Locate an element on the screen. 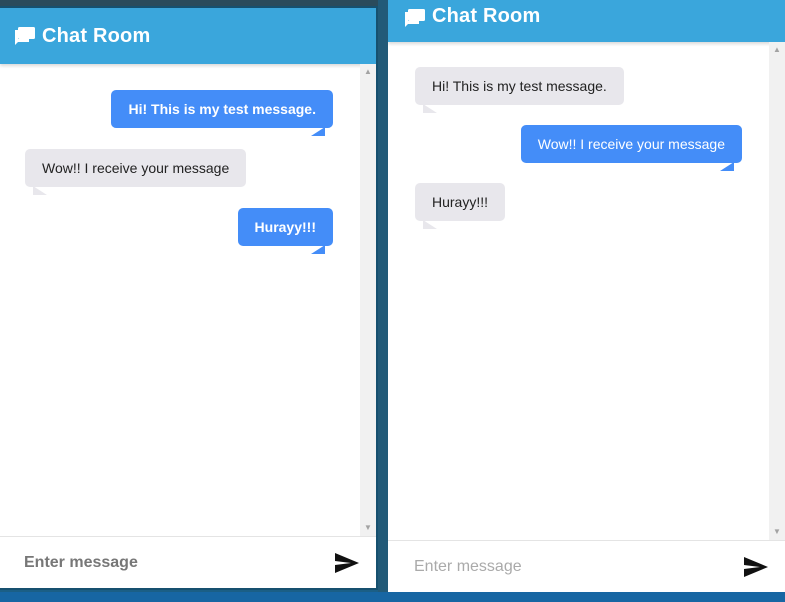 This screenshot has height=602, width=785. taskbar-strip is located at coordinates (392, 597).